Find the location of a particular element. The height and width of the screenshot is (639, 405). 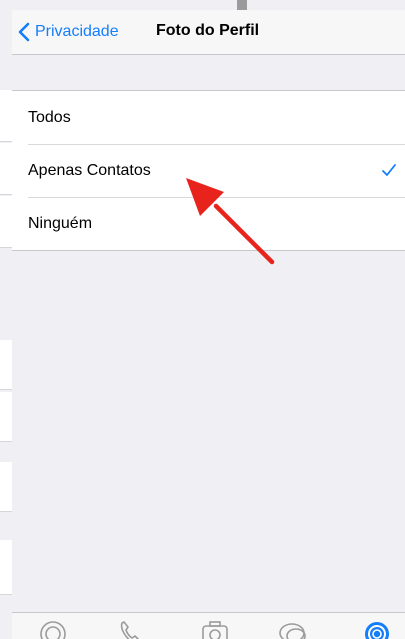

page-title: Foto do Perfil is located at coordinates (208, 30).